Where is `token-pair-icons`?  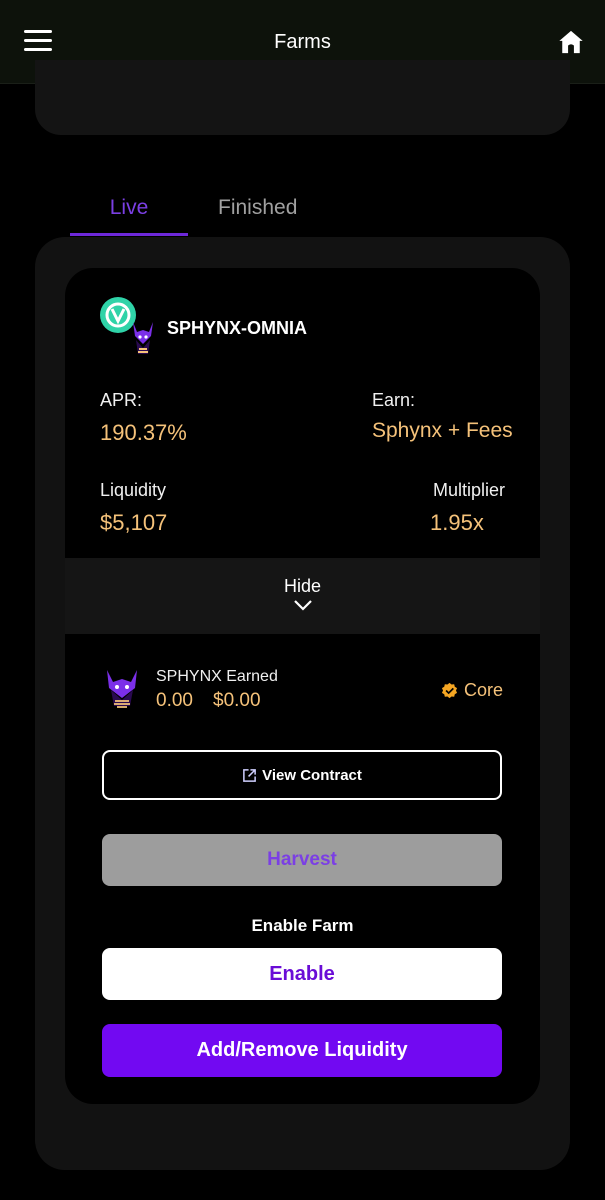
token-pair-icons is located at coordinates (126, 325).